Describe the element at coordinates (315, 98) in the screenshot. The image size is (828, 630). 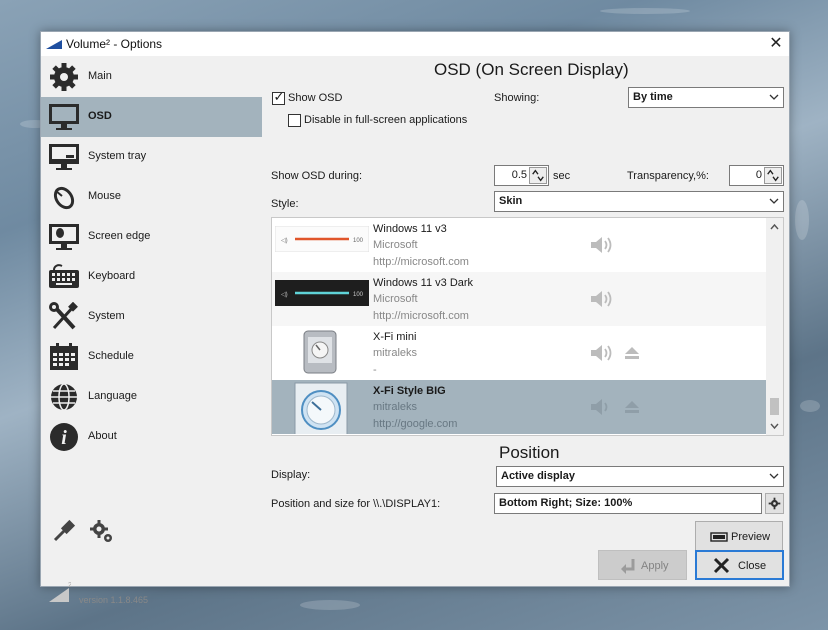
I see `show-osd-label: Show OSD` at that location.